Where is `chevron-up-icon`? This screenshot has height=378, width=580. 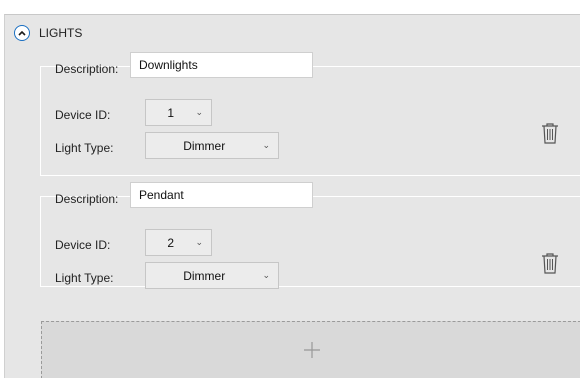 chevron-up-icon is located at coordinates (22, 33).